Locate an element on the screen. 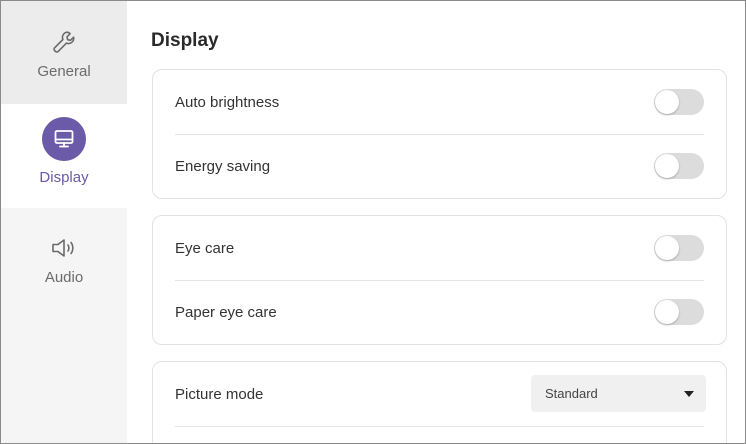 Image resolution: width=746 pixels, height=444 pixels. auto-brightness-toggle is located at coordinates (679, 102).